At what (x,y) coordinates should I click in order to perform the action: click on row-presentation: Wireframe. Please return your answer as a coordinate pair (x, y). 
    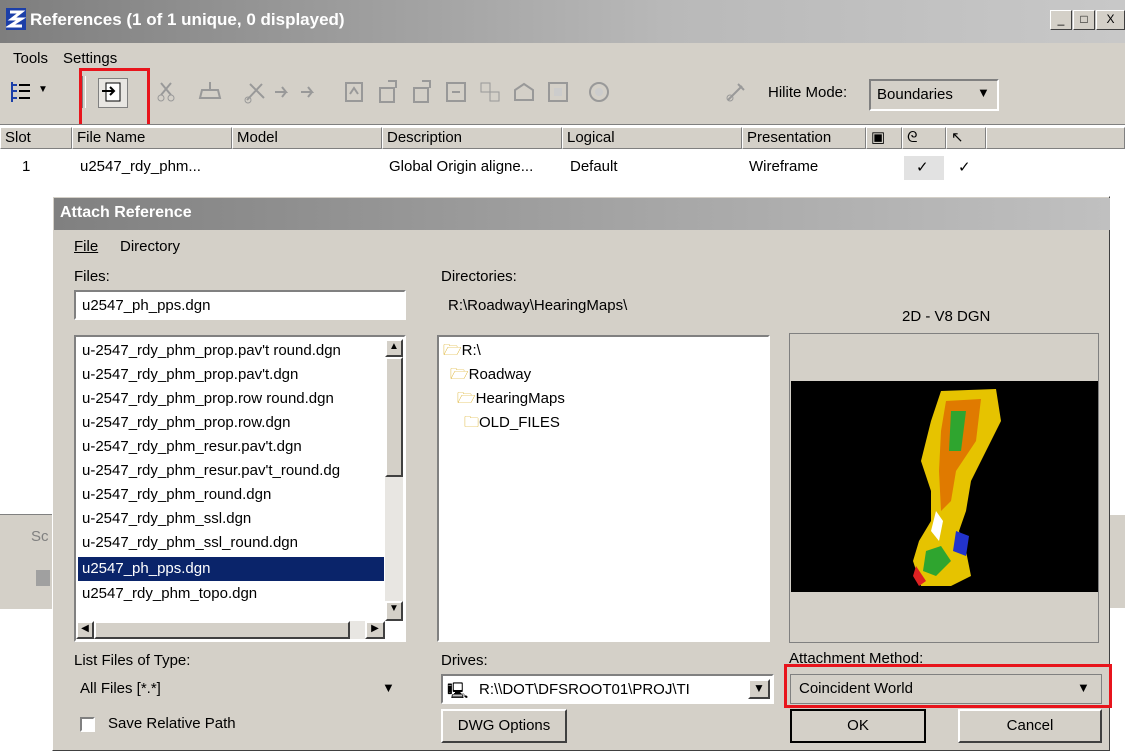
    Looking at the image, I should click on (784, 166).